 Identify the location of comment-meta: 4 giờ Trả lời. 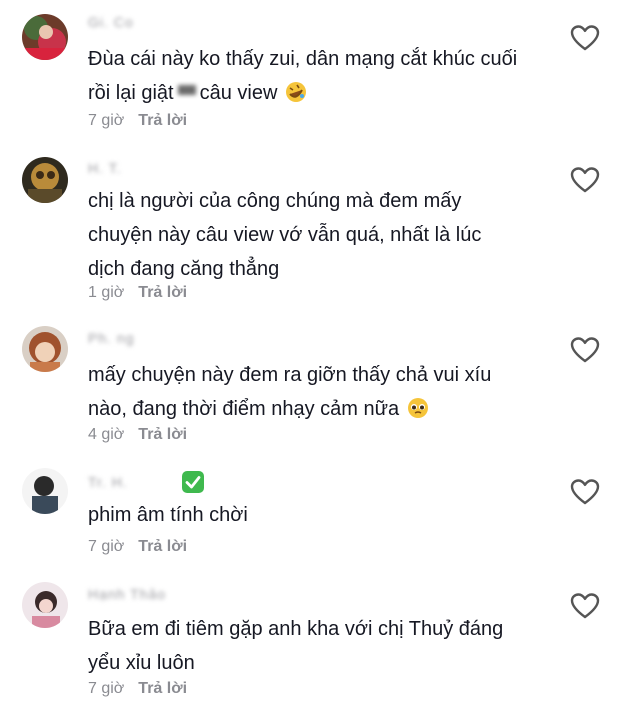
(137, 435).